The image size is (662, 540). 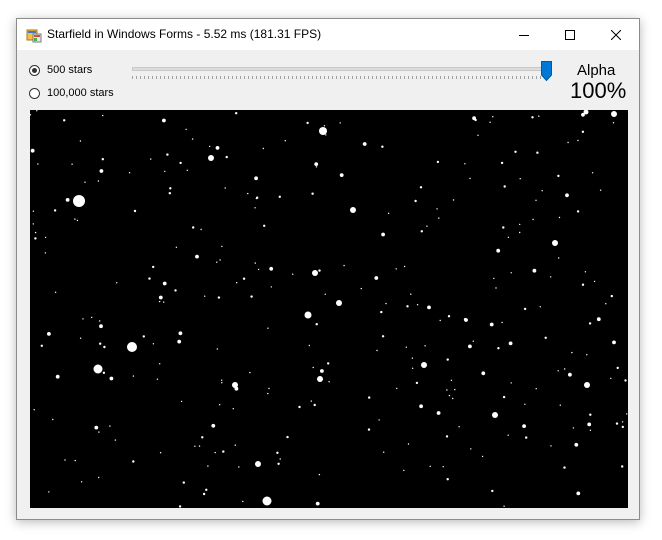 What do you see at coordinates (71, 93) in the screenshot?
I see `radio-100000-stars: 100,000 stars` at bounding box center [71, 93].